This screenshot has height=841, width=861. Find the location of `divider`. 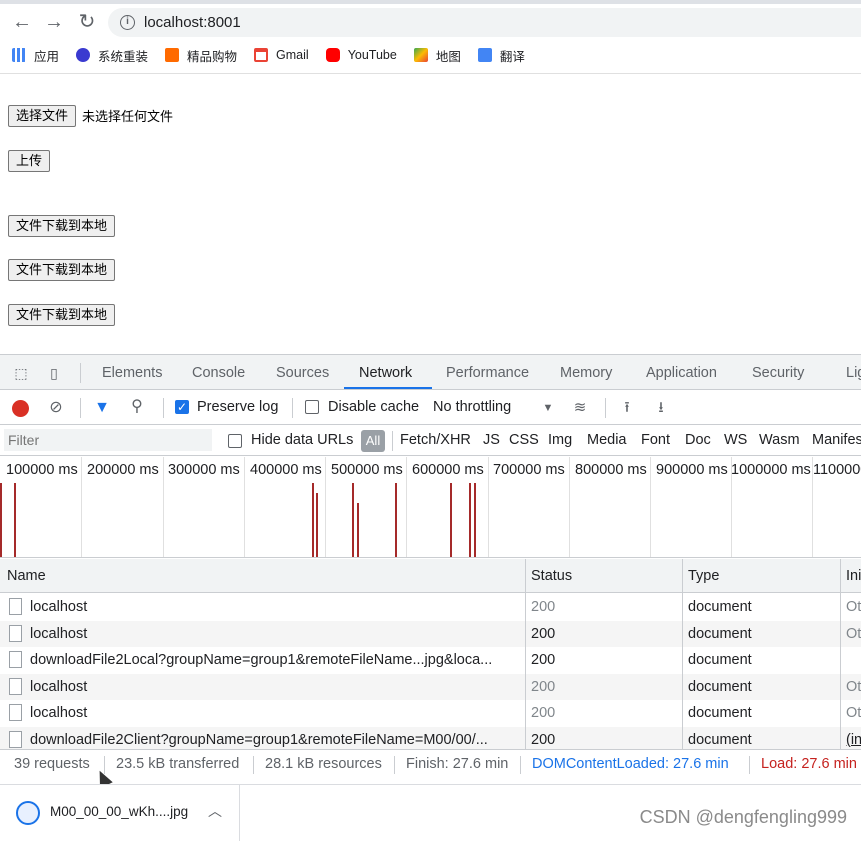

divider is located at coordinates (605, 408).